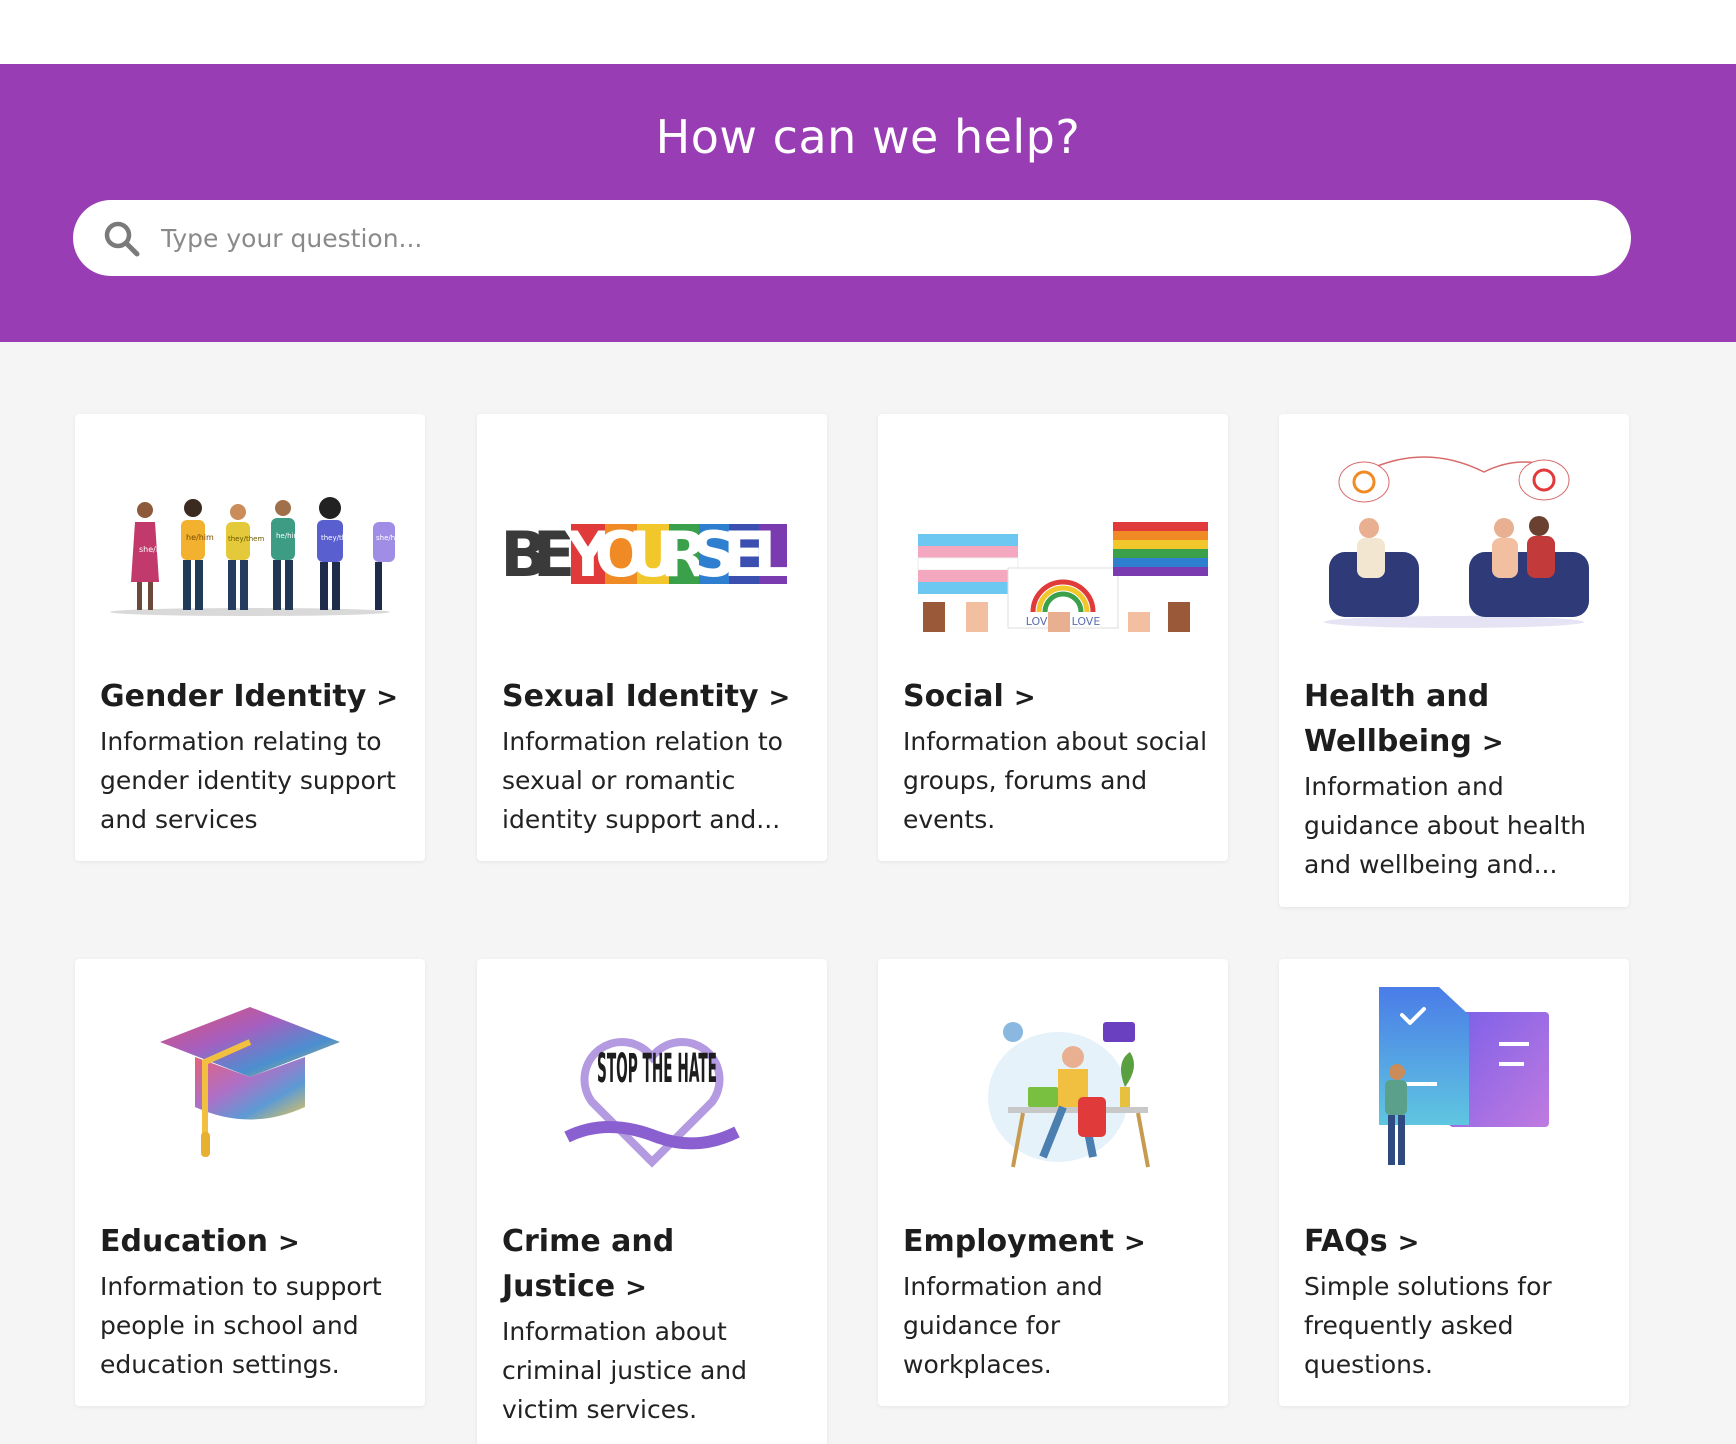 The width and height of the screenshot is (1736, 1444). I want to click on card-title: Gender Identity >, so click(249, 696).